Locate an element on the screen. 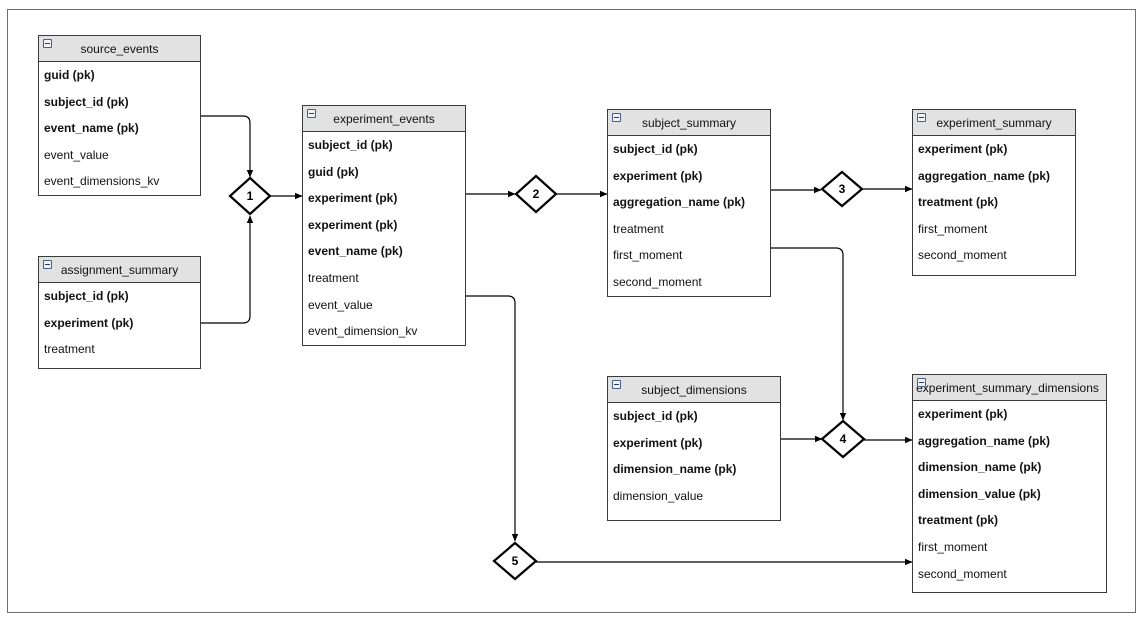 The height and width of the screenshot is (624, 1146). source-events-header: source_events is located at coordinates (119, 49).